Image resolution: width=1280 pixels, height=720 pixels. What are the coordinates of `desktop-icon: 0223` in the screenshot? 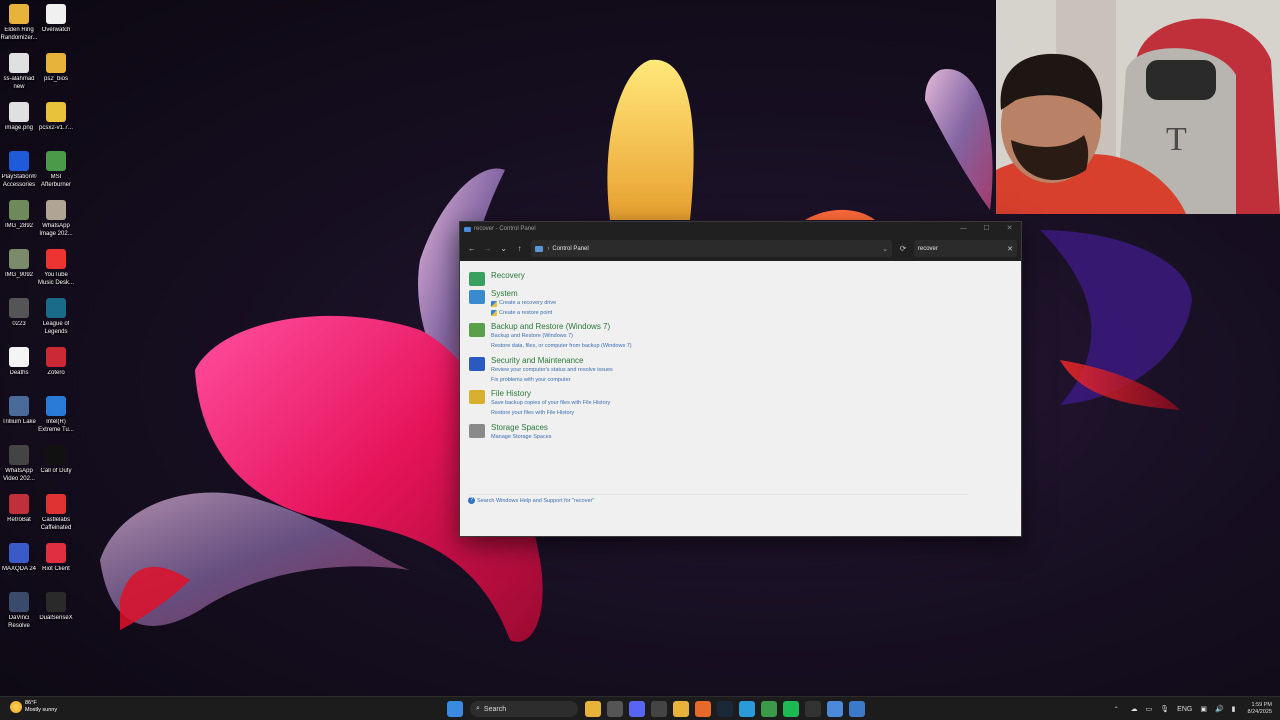 It's located at (19, 313).